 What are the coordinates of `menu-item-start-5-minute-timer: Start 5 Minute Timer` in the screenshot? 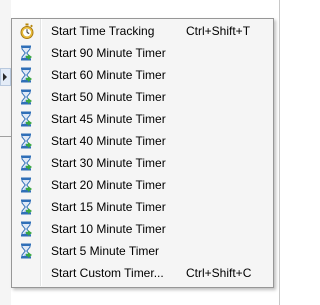 It's located at (143, 251).